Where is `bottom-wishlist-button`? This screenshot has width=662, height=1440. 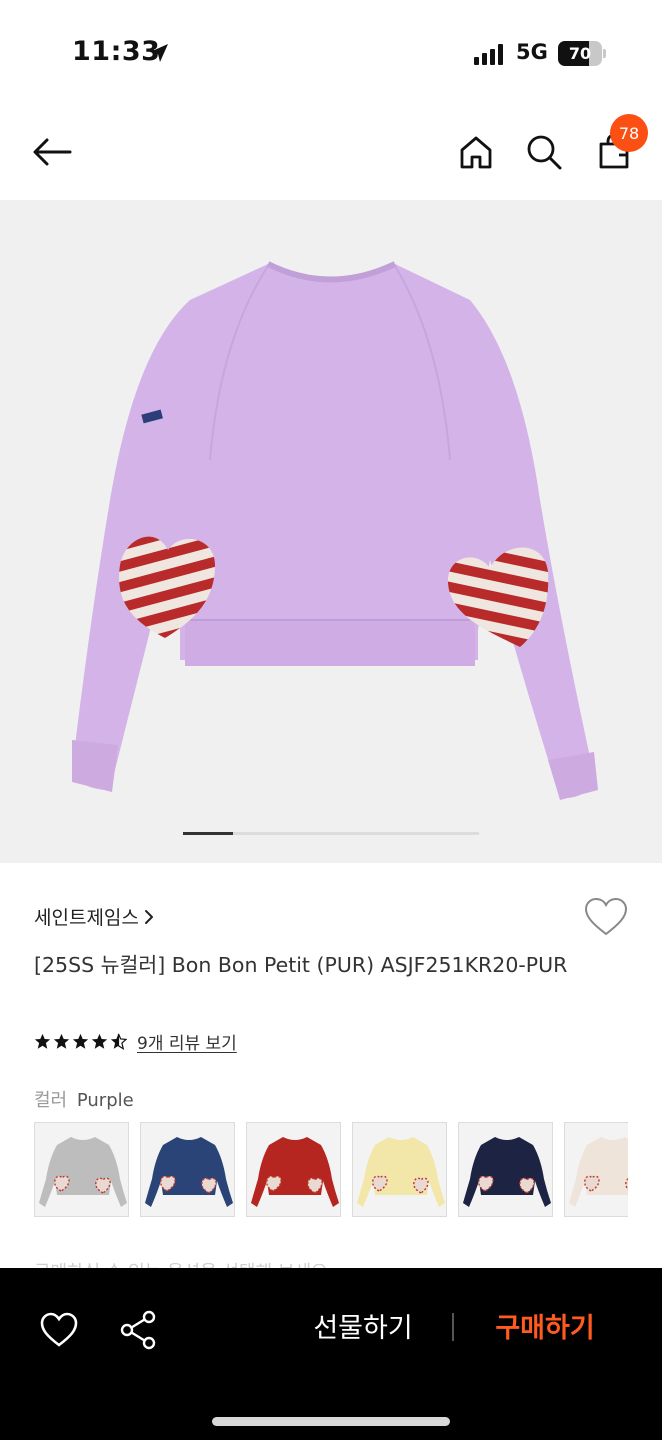 bottom-wishlist-button is located at coordinates (59, 1329).